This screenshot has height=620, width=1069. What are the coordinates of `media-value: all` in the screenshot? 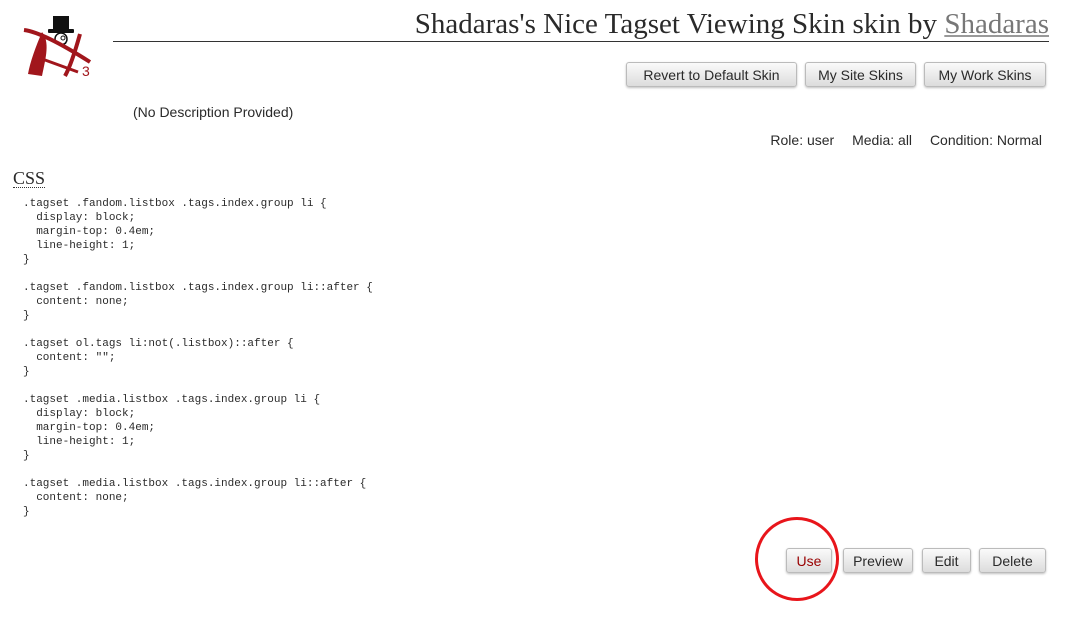 It's located at (905, 140).